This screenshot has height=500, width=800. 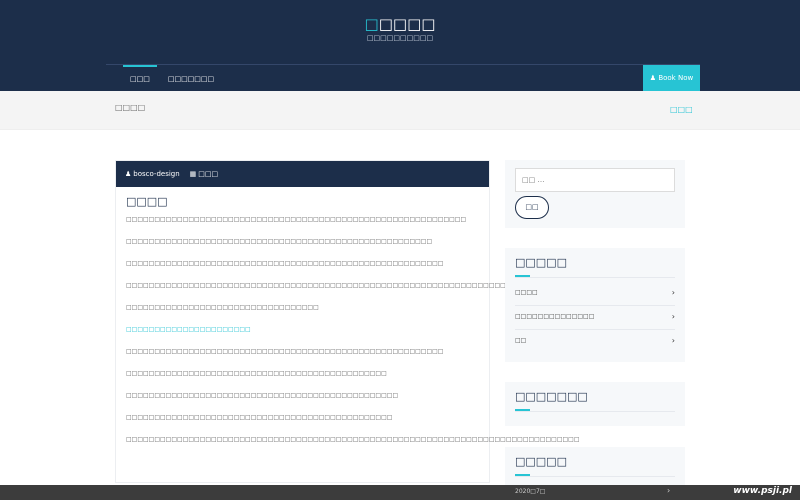 What do you see at coordinates (222, 307) in the screenshot?
I see `post-paragraph: □□□□□□□□□□□□□□□□□□□□□□□□□□□□□□□□□□` at bounding box center [222, 307].